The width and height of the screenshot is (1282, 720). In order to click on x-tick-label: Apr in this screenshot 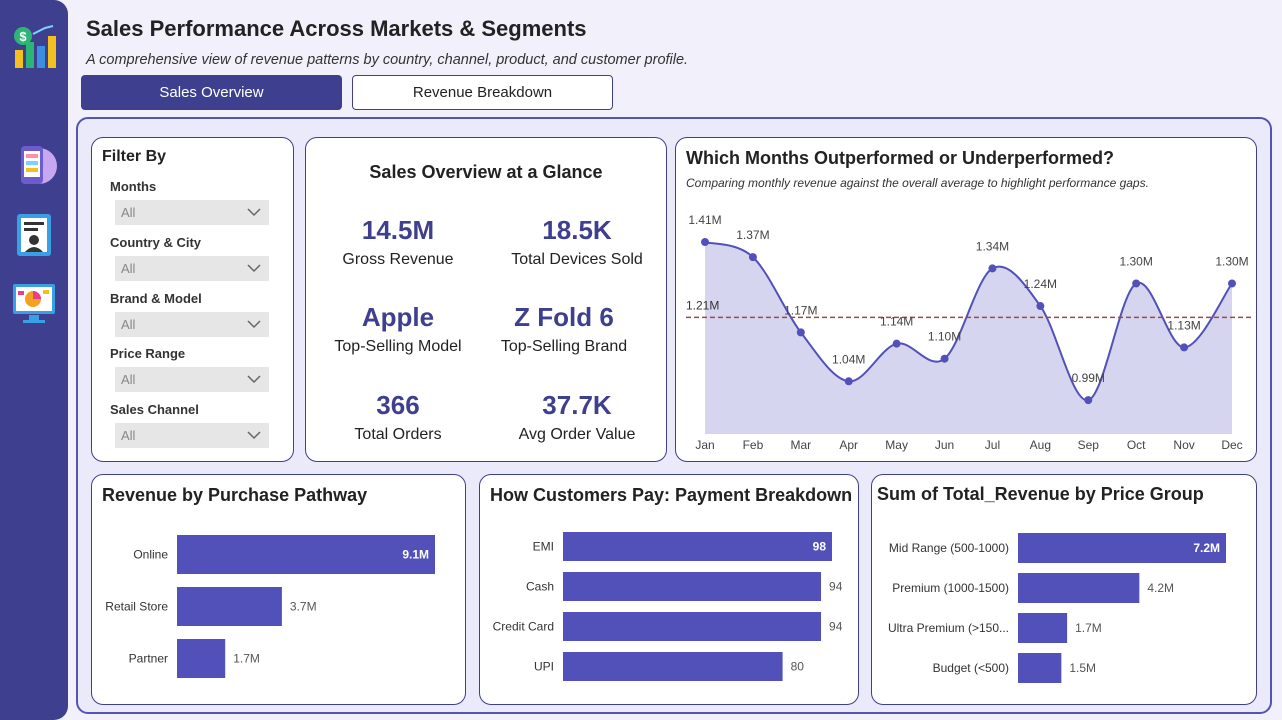, I will do `click(848, 445)`.